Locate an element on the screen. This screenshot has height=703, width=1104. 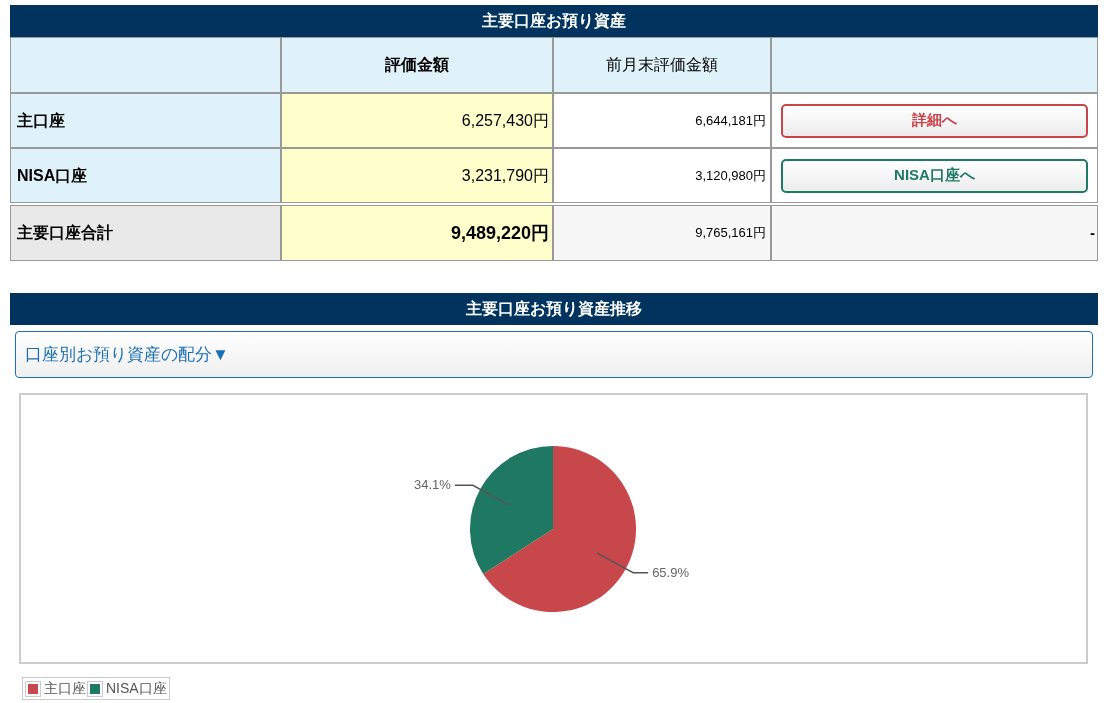
header-cell: 前月末評価金額 is located at coordinates (662, 65).